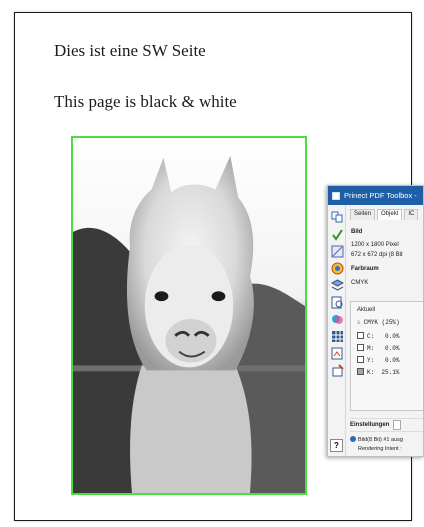 This screenshot has width=424, height=527. What do you see at coordinates (380, 449) in the screenshot?
I see `status-line-2: Rendering Intent :` at bounding box center [380, 449].